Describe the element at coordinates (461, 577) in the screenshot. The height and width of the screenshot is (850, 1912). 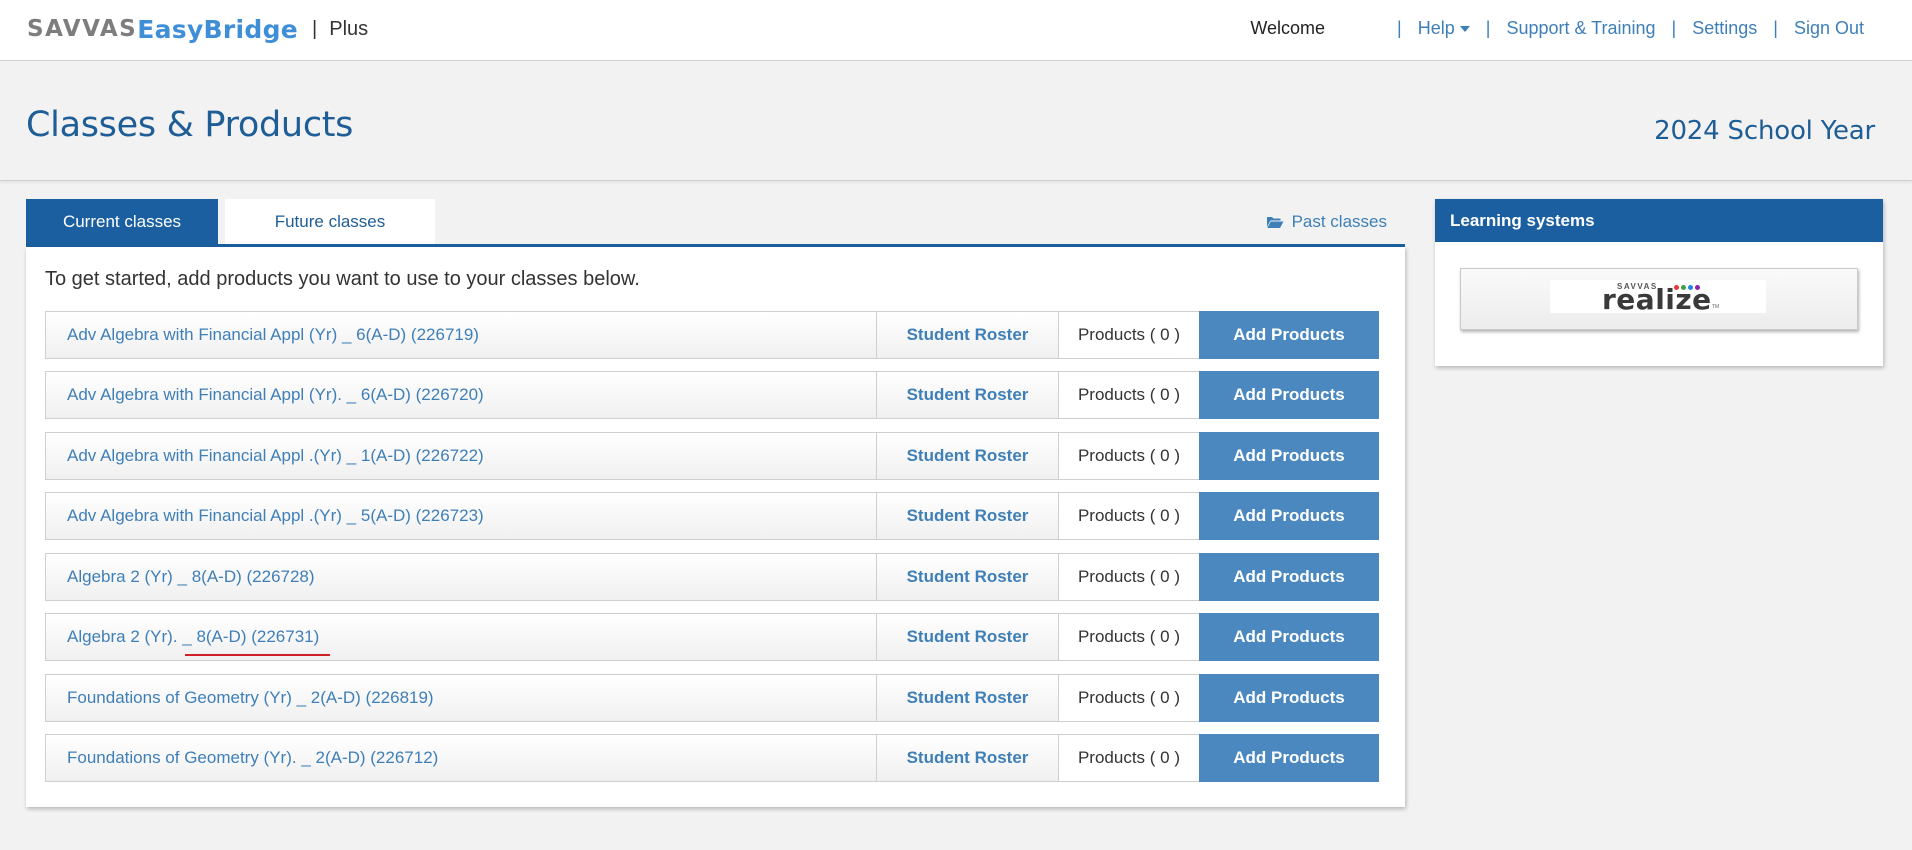
I see `class-name-link: Algebra 2 (Yr) _ 8(A-D) (226728)` at that location.